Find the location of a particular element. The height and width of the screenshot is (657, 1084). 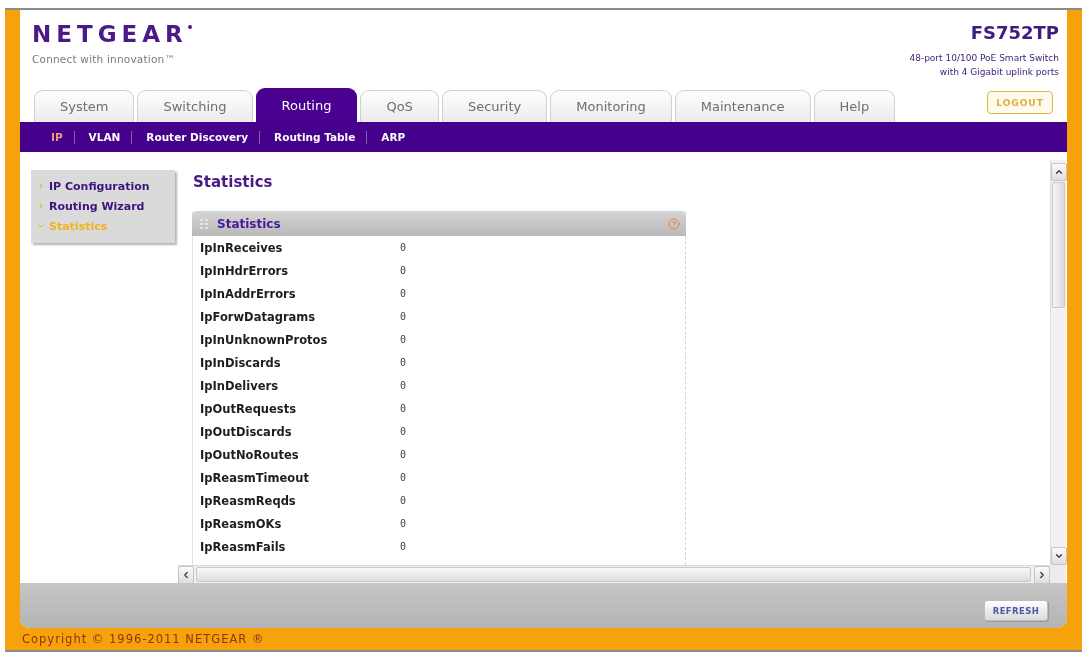

chevron-up-icon is located at coordinates (1059, 172).